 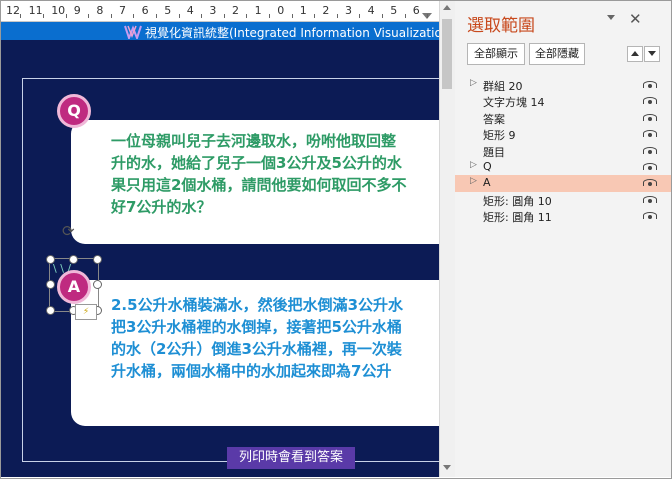 What do you see at coordinates (281, 10) in the screenshot?
I see `ruler-number: 0` at bounding box center [281, 10].